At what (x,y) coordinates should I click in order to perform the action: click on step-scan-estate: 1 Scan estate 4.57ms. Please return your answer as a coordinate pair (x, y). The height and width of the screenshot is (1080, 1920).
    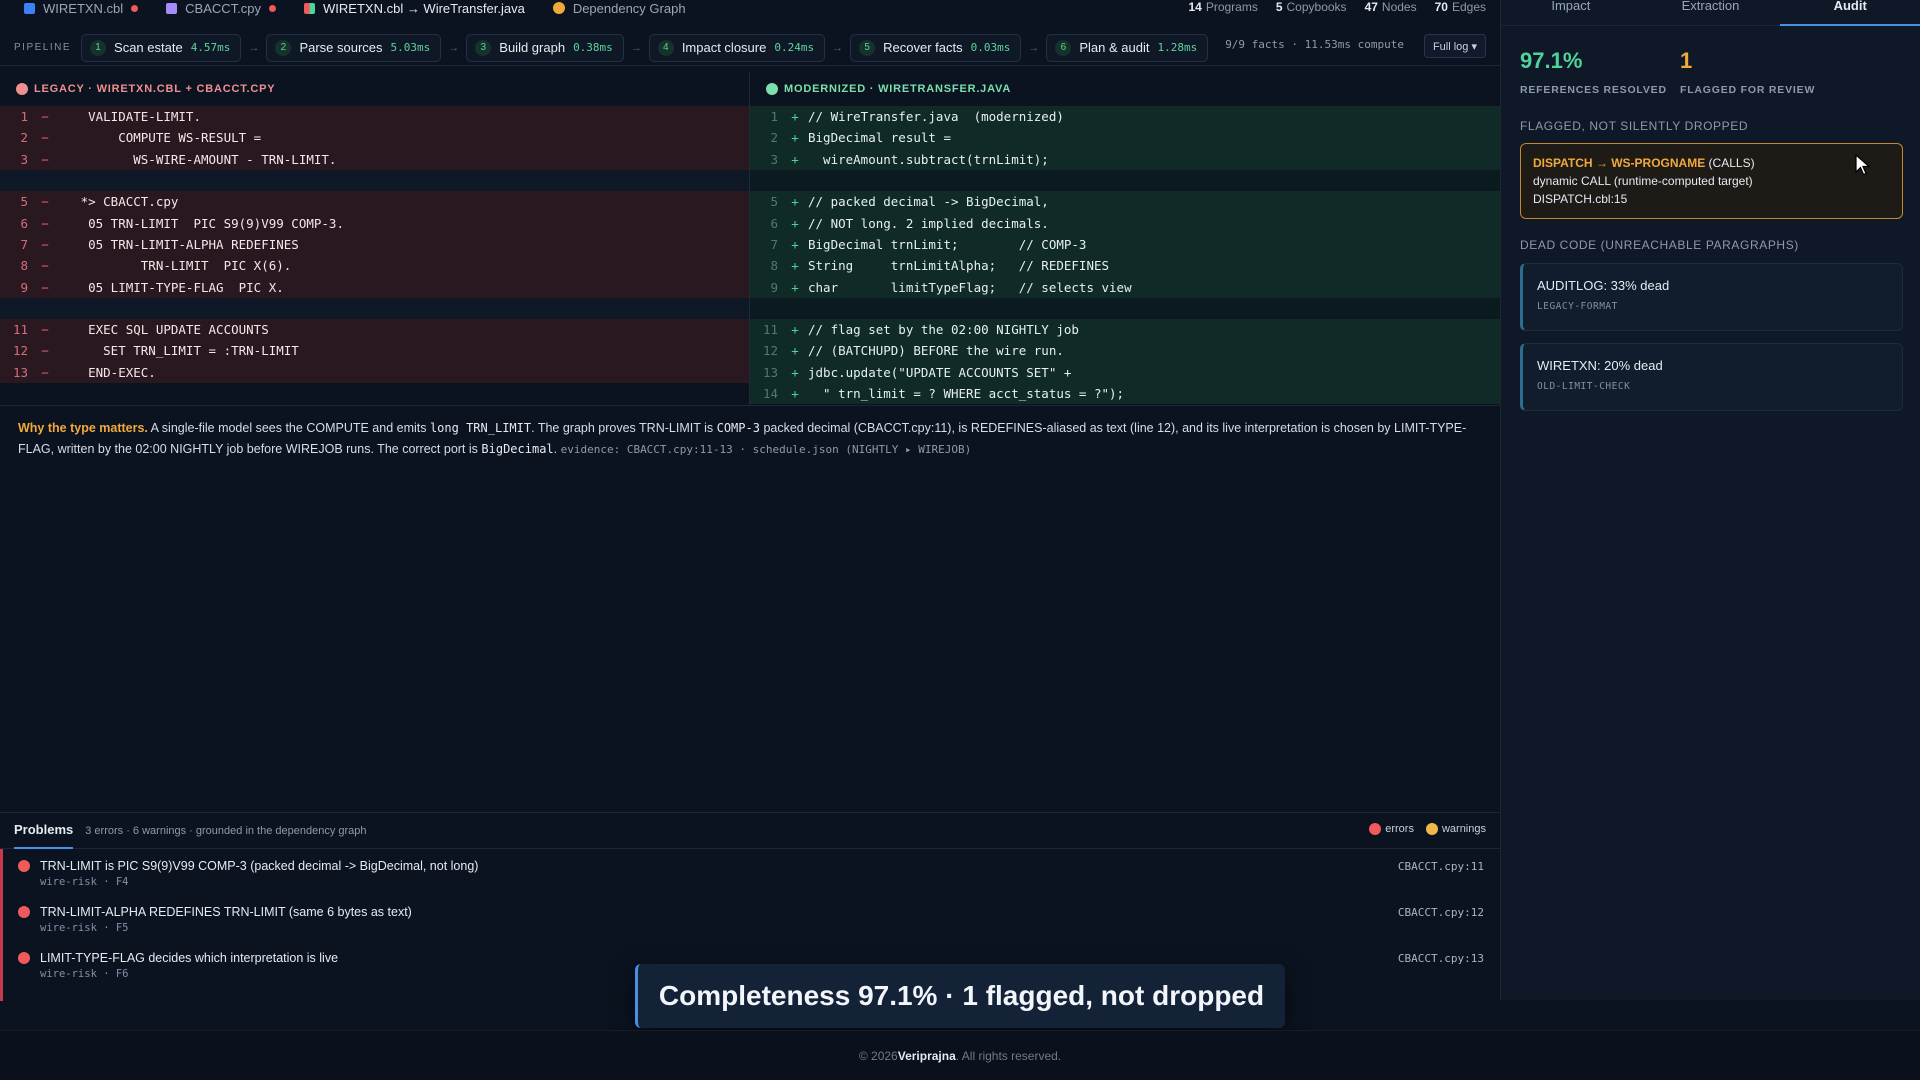
    Looking at the image, I should click on (161, 47).